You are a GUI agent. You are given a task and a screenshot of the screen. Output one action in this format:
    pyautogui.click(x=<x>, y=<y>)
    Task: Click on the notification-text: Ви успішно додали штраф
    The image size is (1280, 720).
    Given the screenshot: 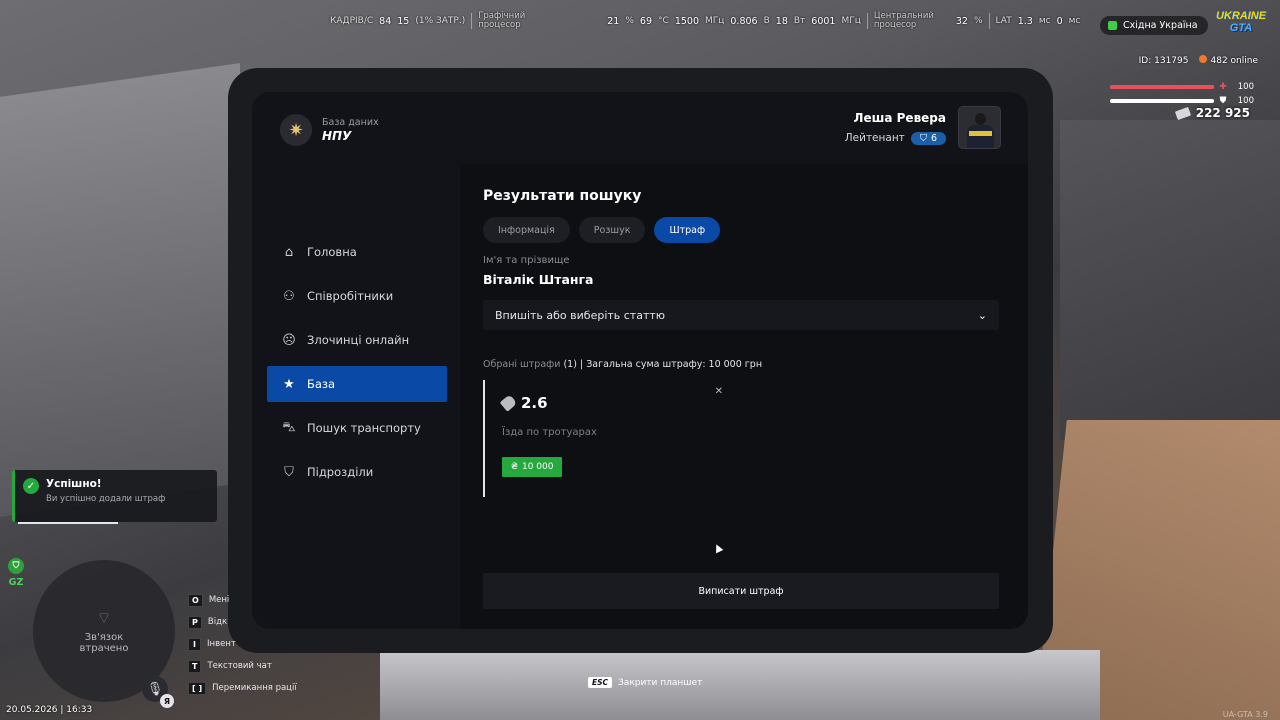 What is the action you would take?
    pyautogui.click(x=106, y=499)
    